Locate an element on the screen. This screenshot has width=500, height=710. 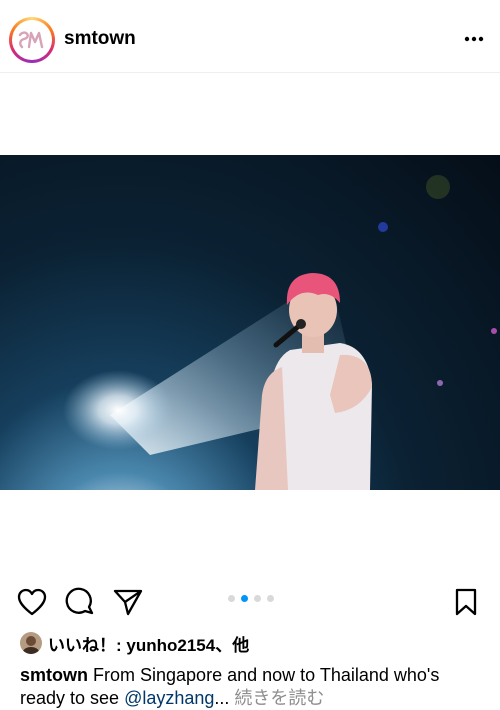
read-more-link: 続きを読む is located at coordinates (276, 698).